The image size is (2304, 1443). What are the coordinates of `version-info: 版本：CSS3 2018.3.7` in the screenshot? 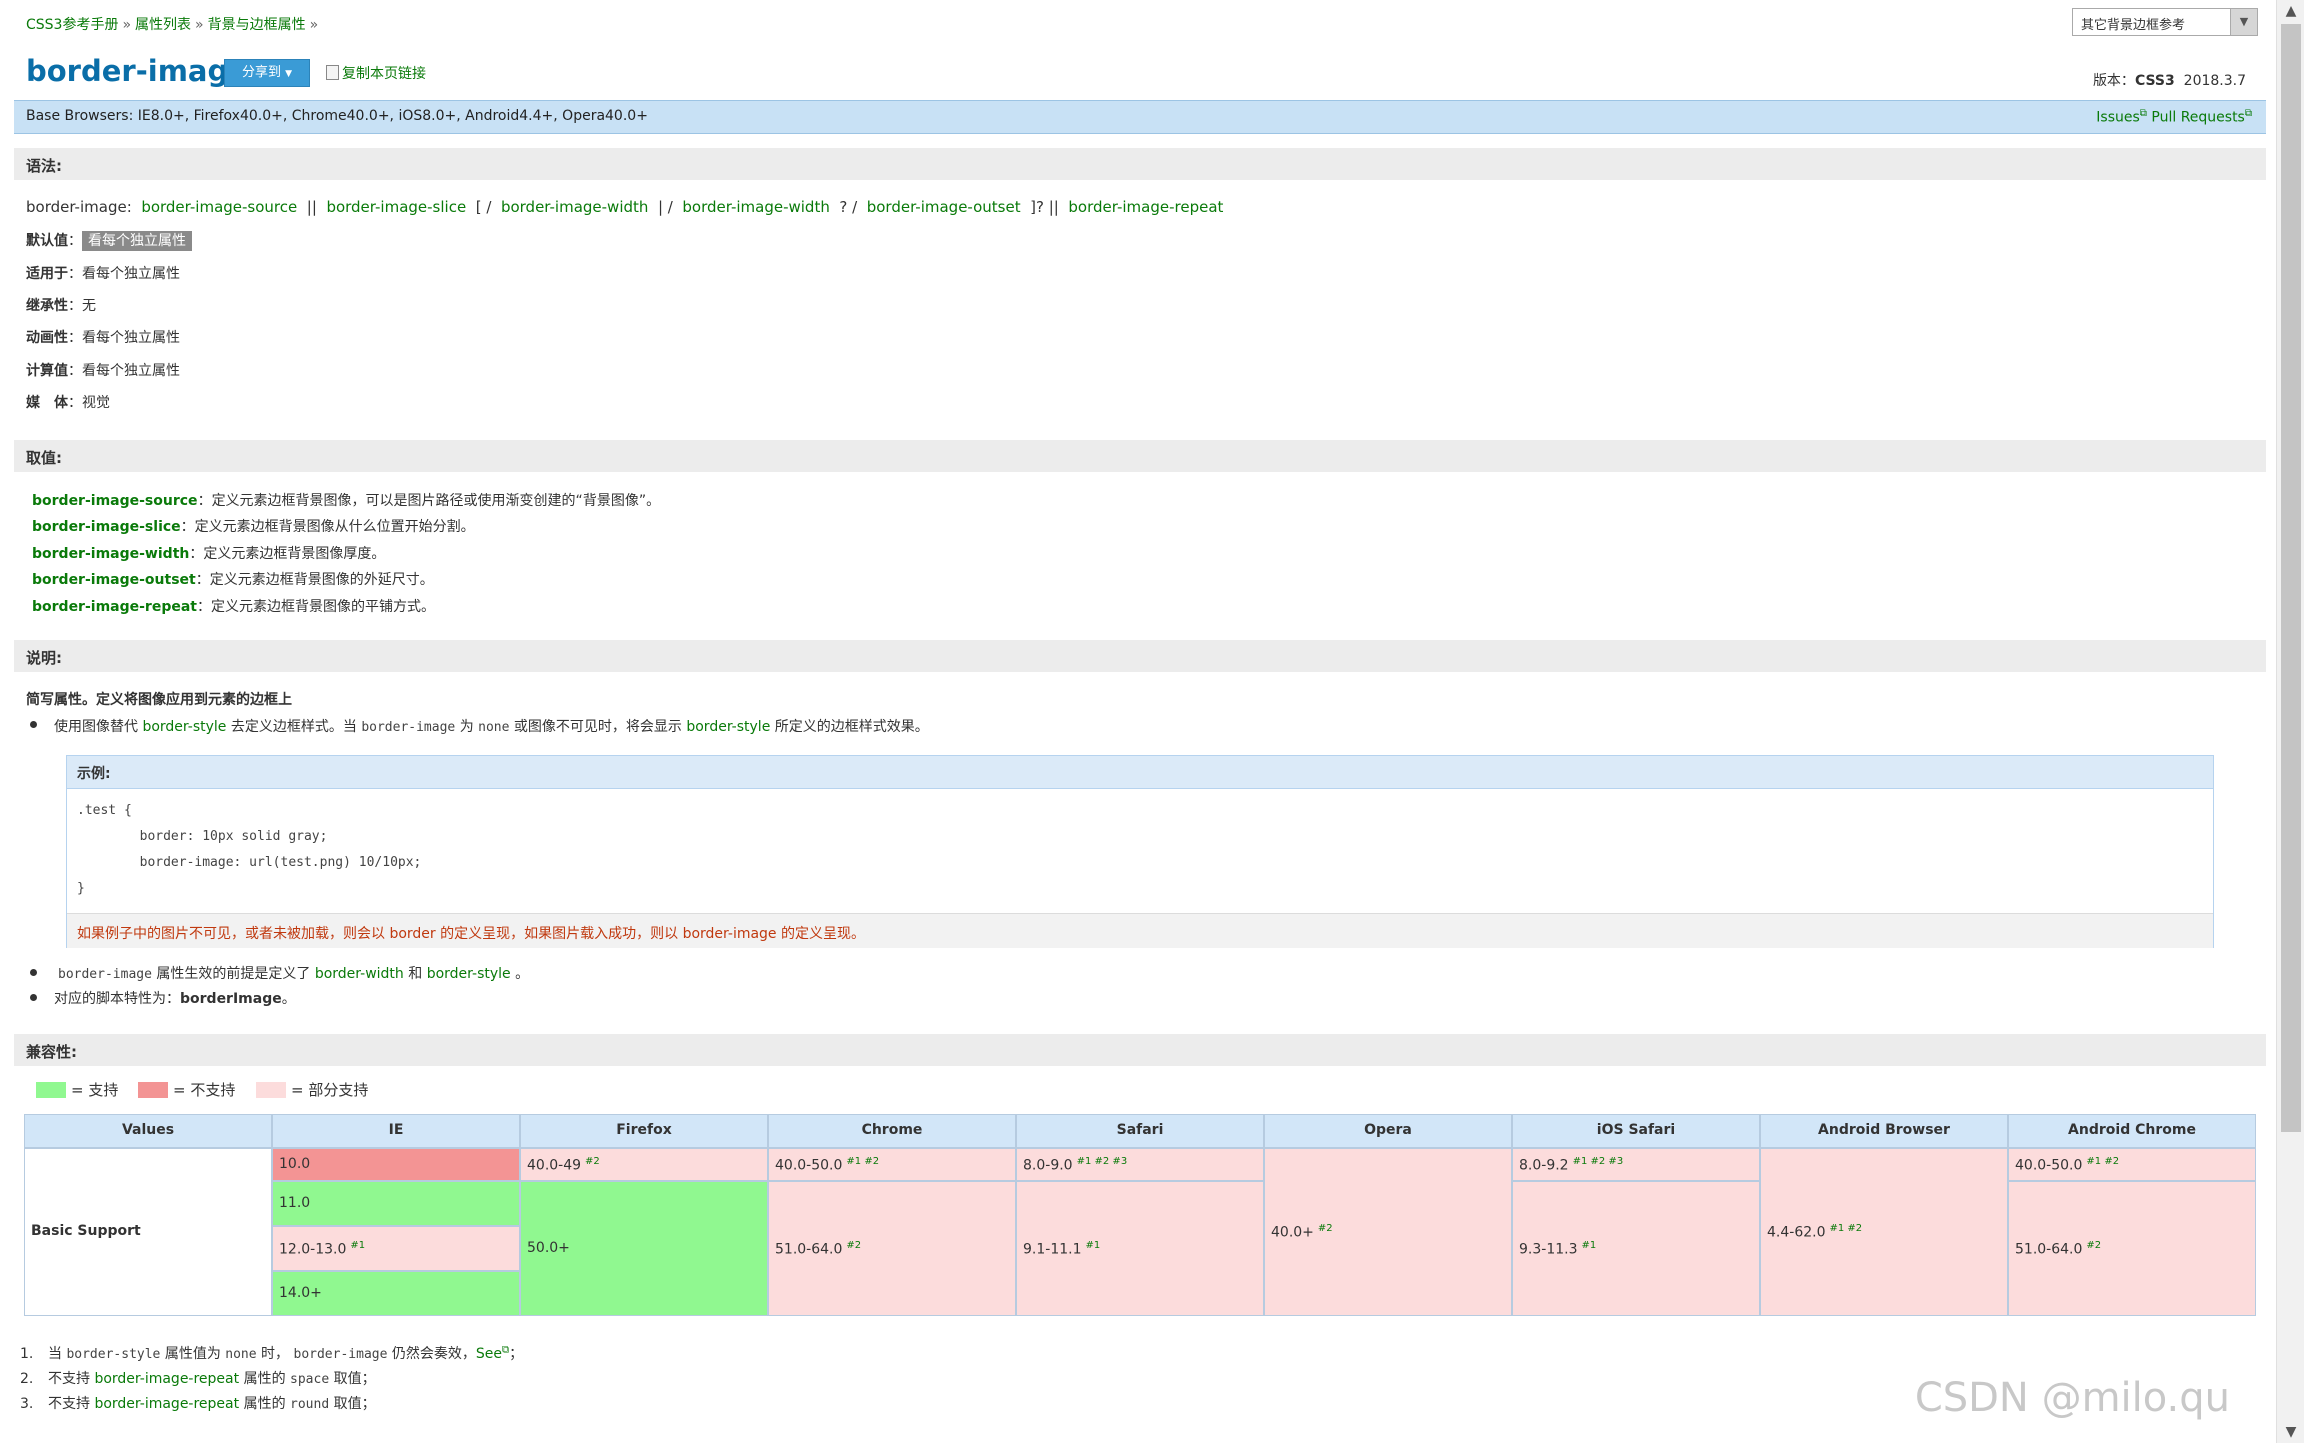 It's located at (2169, 80).